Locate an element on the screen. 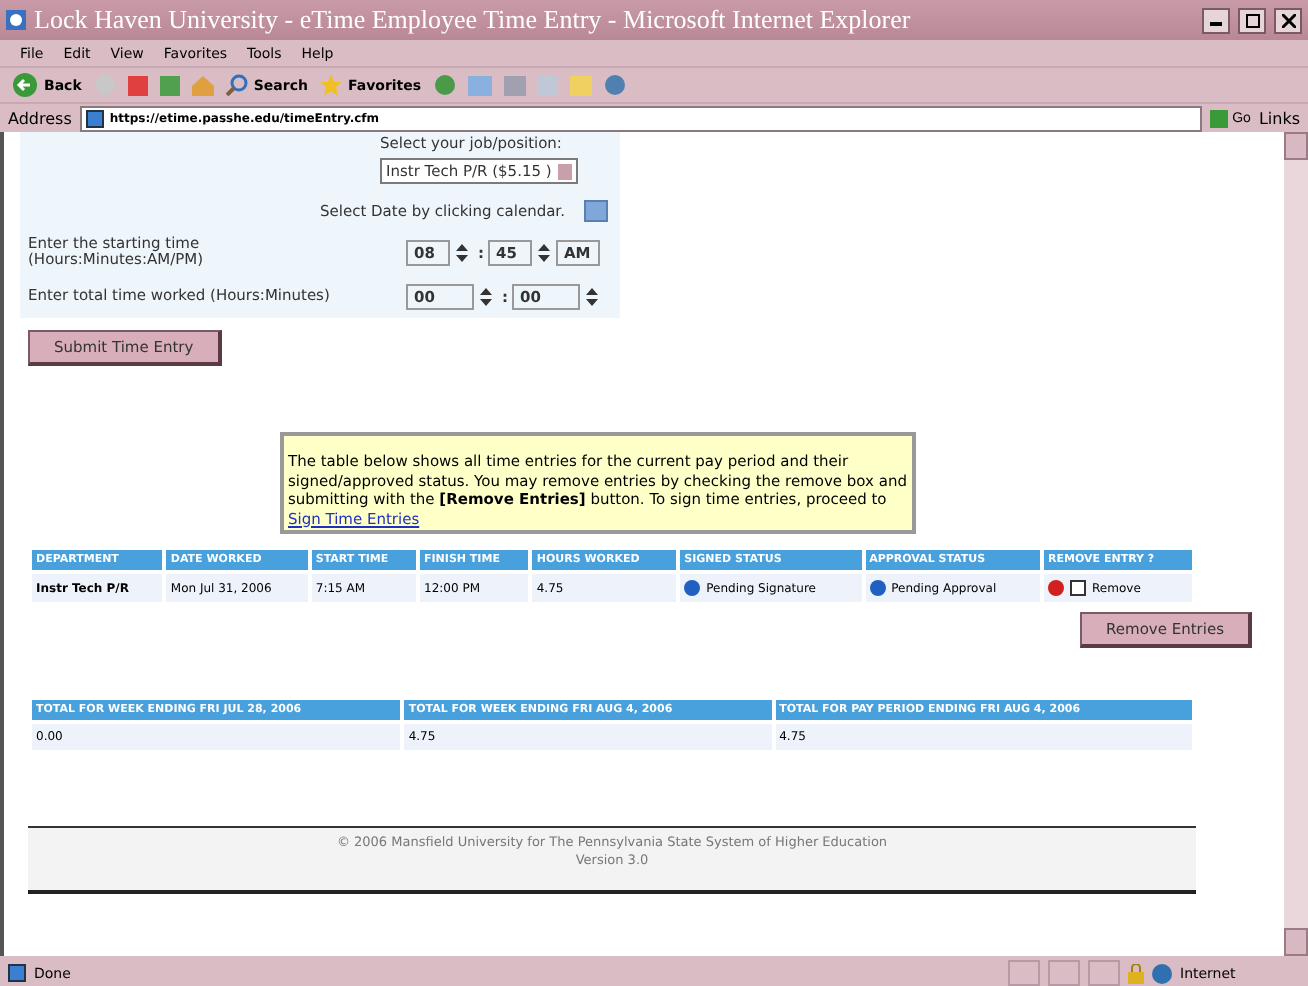  minimize-button is located at coordinates (1216, 20).